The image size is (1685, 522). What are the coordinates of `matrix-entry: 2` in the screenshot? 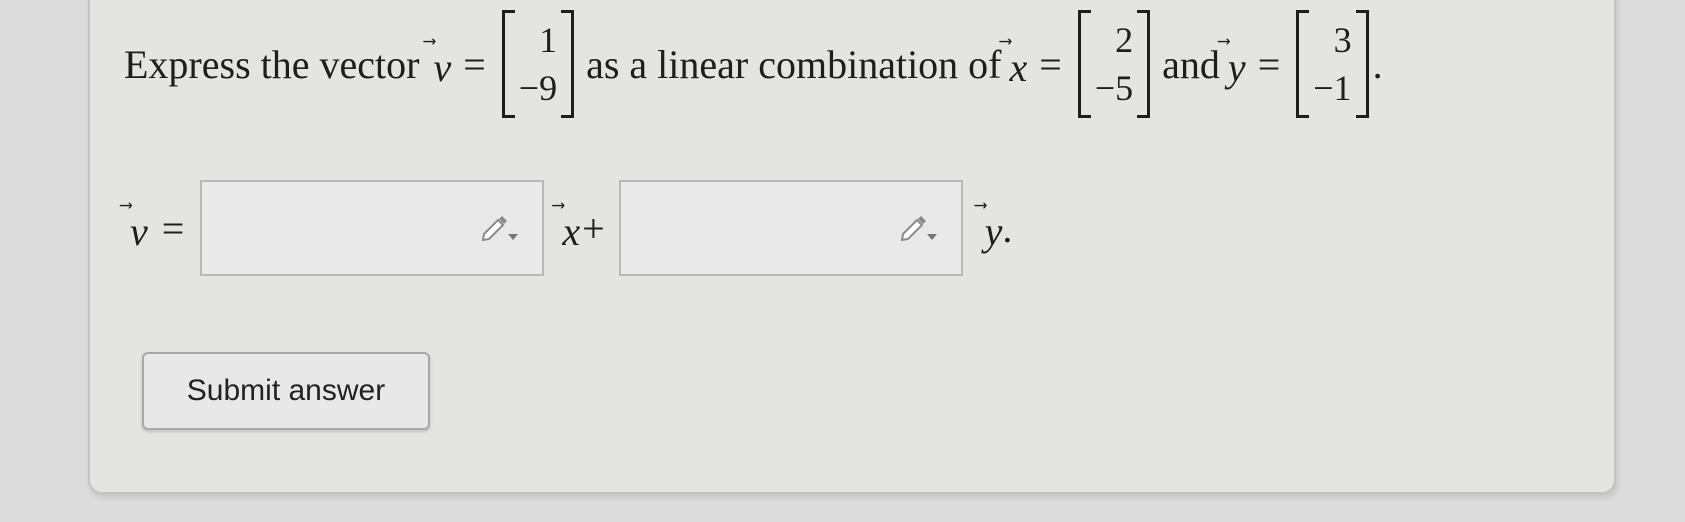 It's located at (1124, 40).